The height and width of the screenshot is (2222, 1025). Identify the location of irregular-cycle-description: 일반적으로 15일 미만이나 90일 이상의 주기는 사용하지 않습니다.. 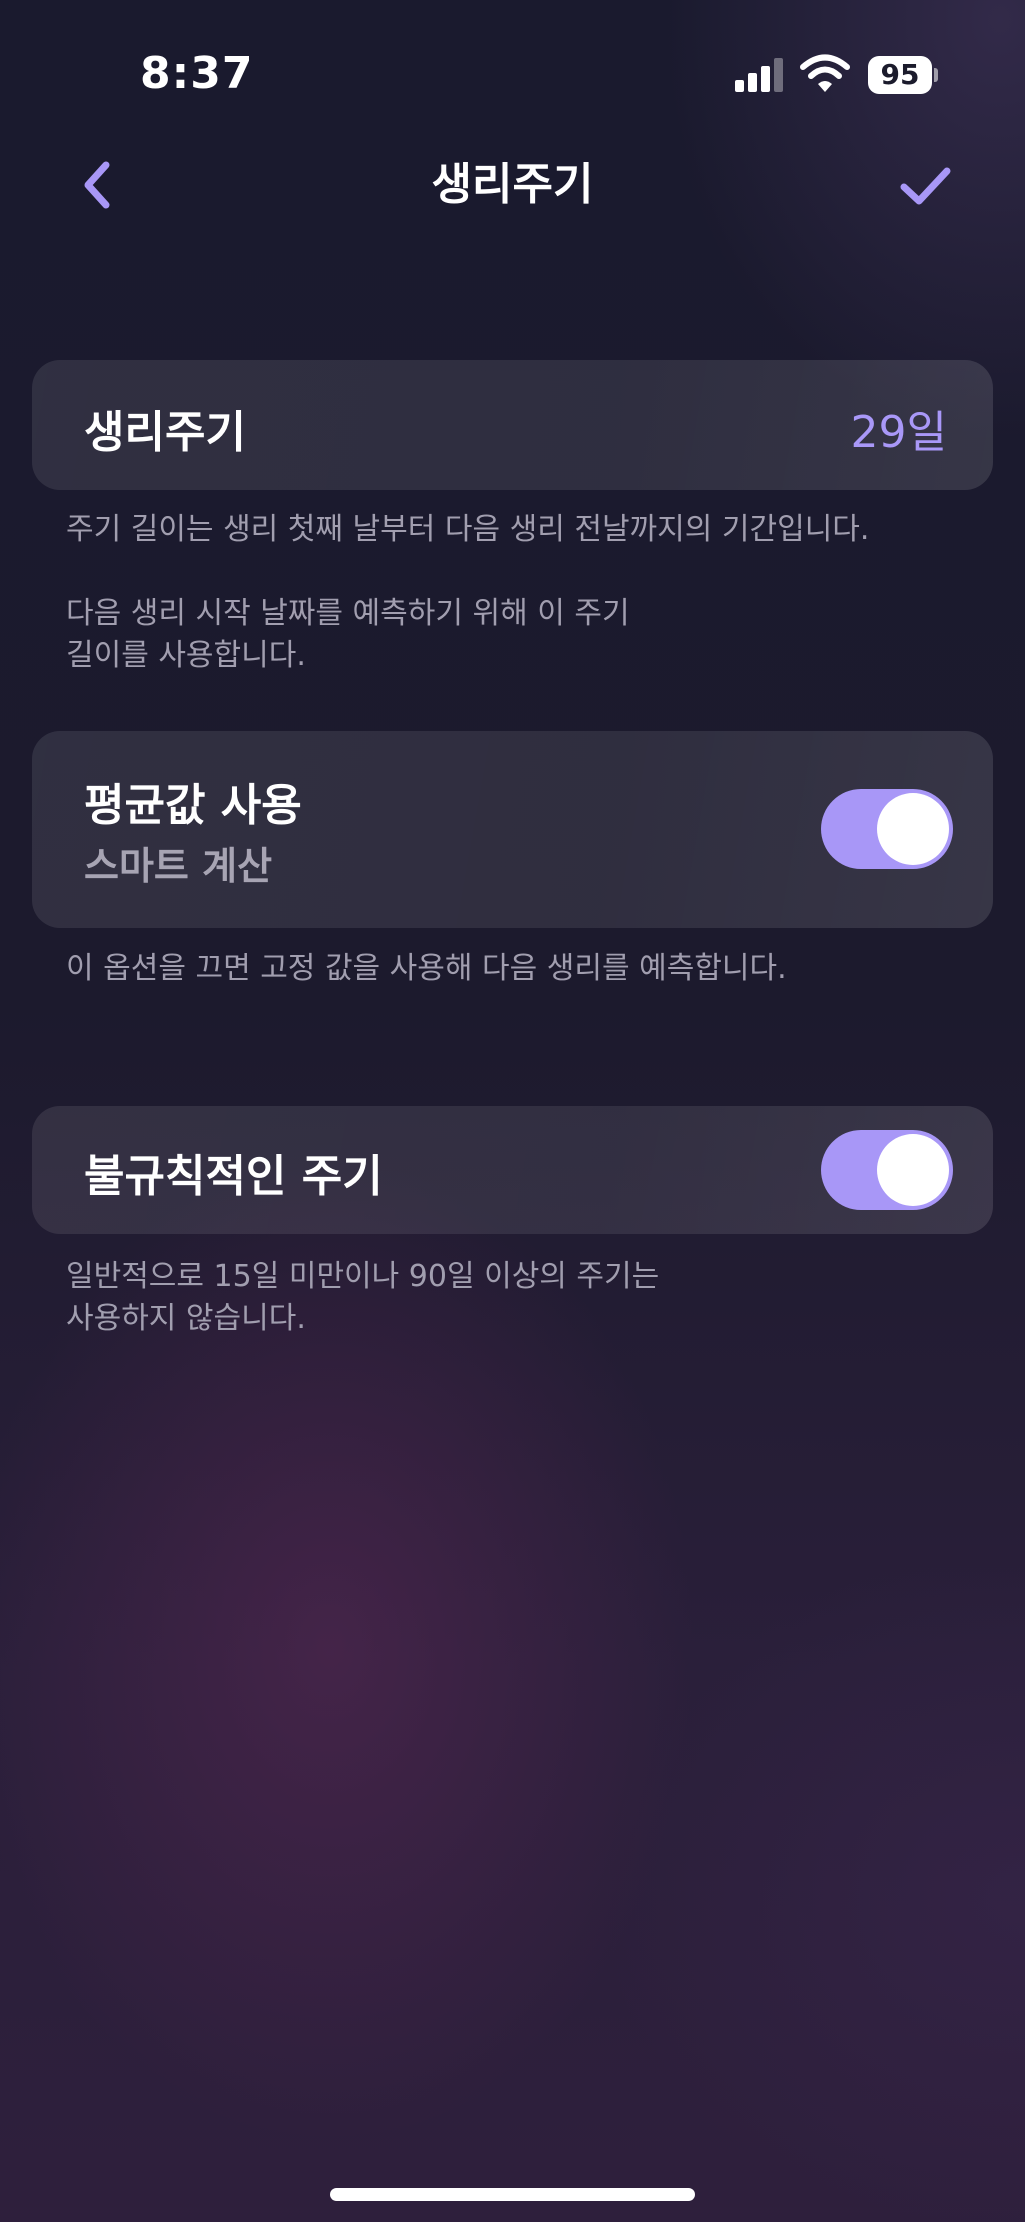
(363, 1297).